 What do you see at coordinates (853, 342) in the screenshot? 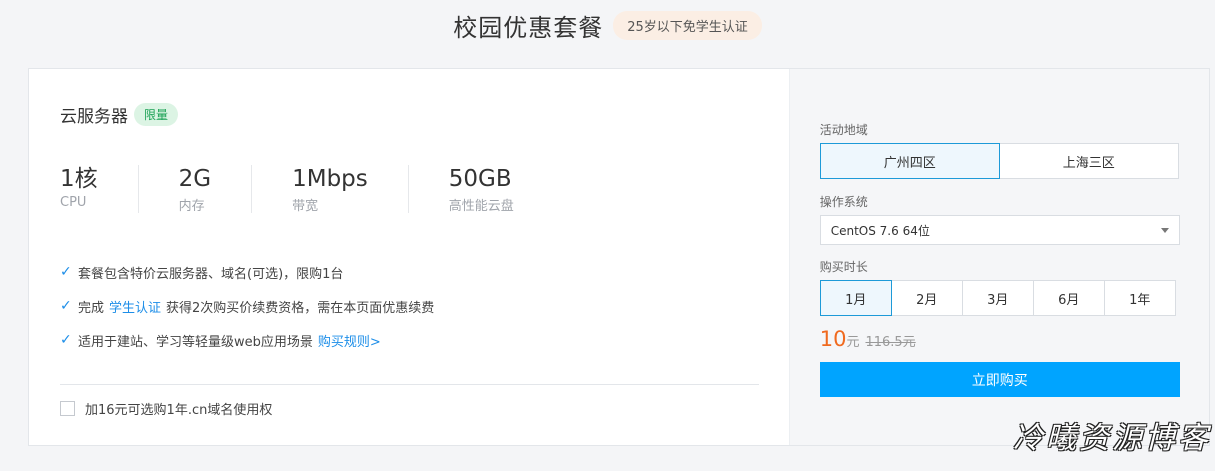
I see `price-unit: 元` at bounding box center [853, 342].